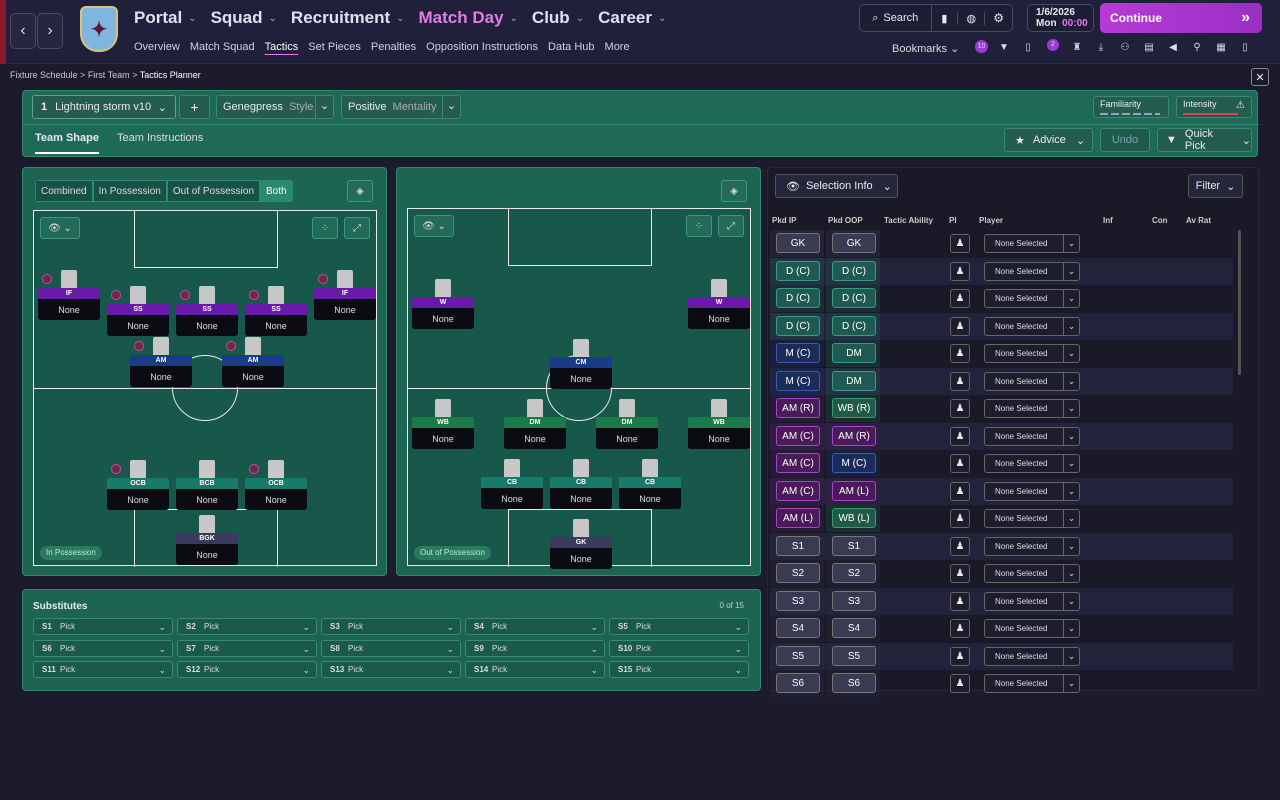 This screenshot has height=800, width=1280. What do you see at coordinates (207, 485) in the screenshot?
I see `player-slot: BCB None` at bounding box center [207, 485].